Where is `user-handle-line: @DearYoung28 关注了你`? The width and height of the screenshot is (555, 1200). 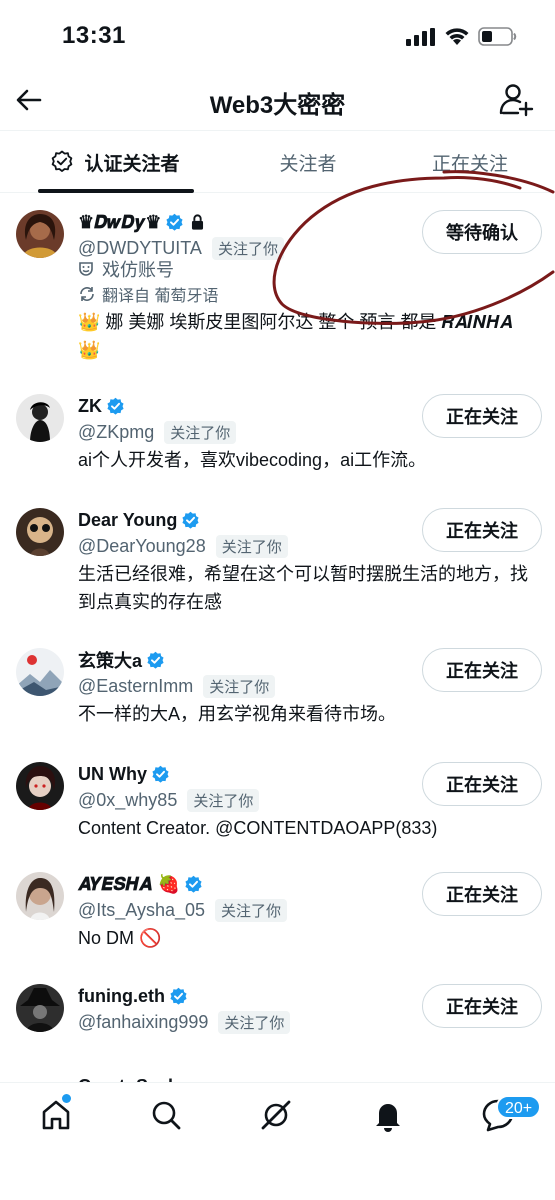 user-handle-line: @DearYoung28 关注了你 is located at coordinates (183, 546).